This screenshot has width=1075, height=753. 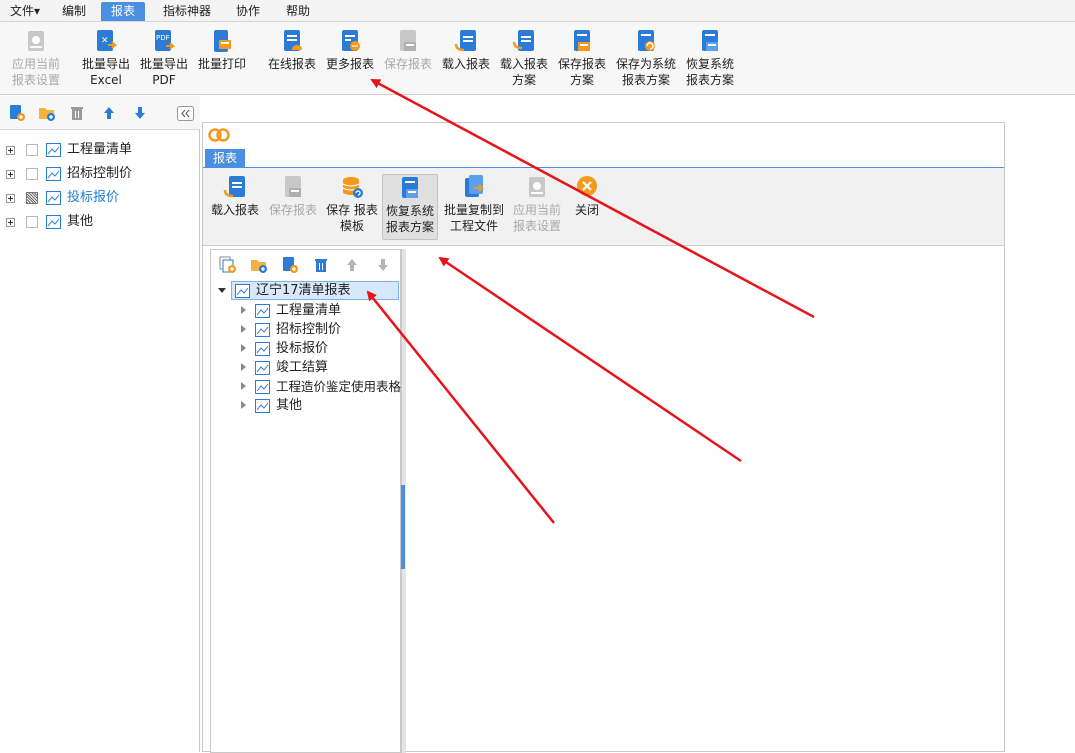 I want to click on restore-system-scheme-icon, so click(x=410, y=187).